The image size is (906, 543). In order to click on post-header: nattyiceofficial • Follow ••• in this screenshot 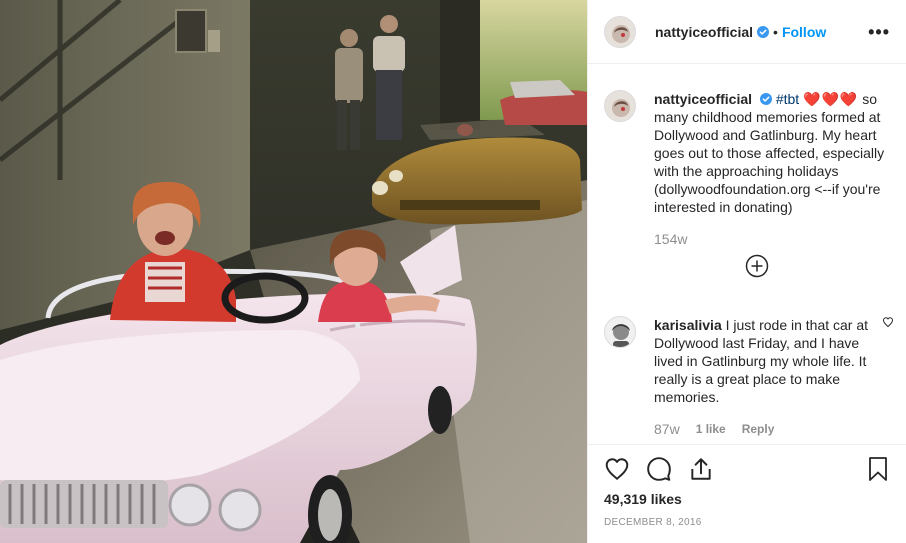, I will do `click(747, 32)`.